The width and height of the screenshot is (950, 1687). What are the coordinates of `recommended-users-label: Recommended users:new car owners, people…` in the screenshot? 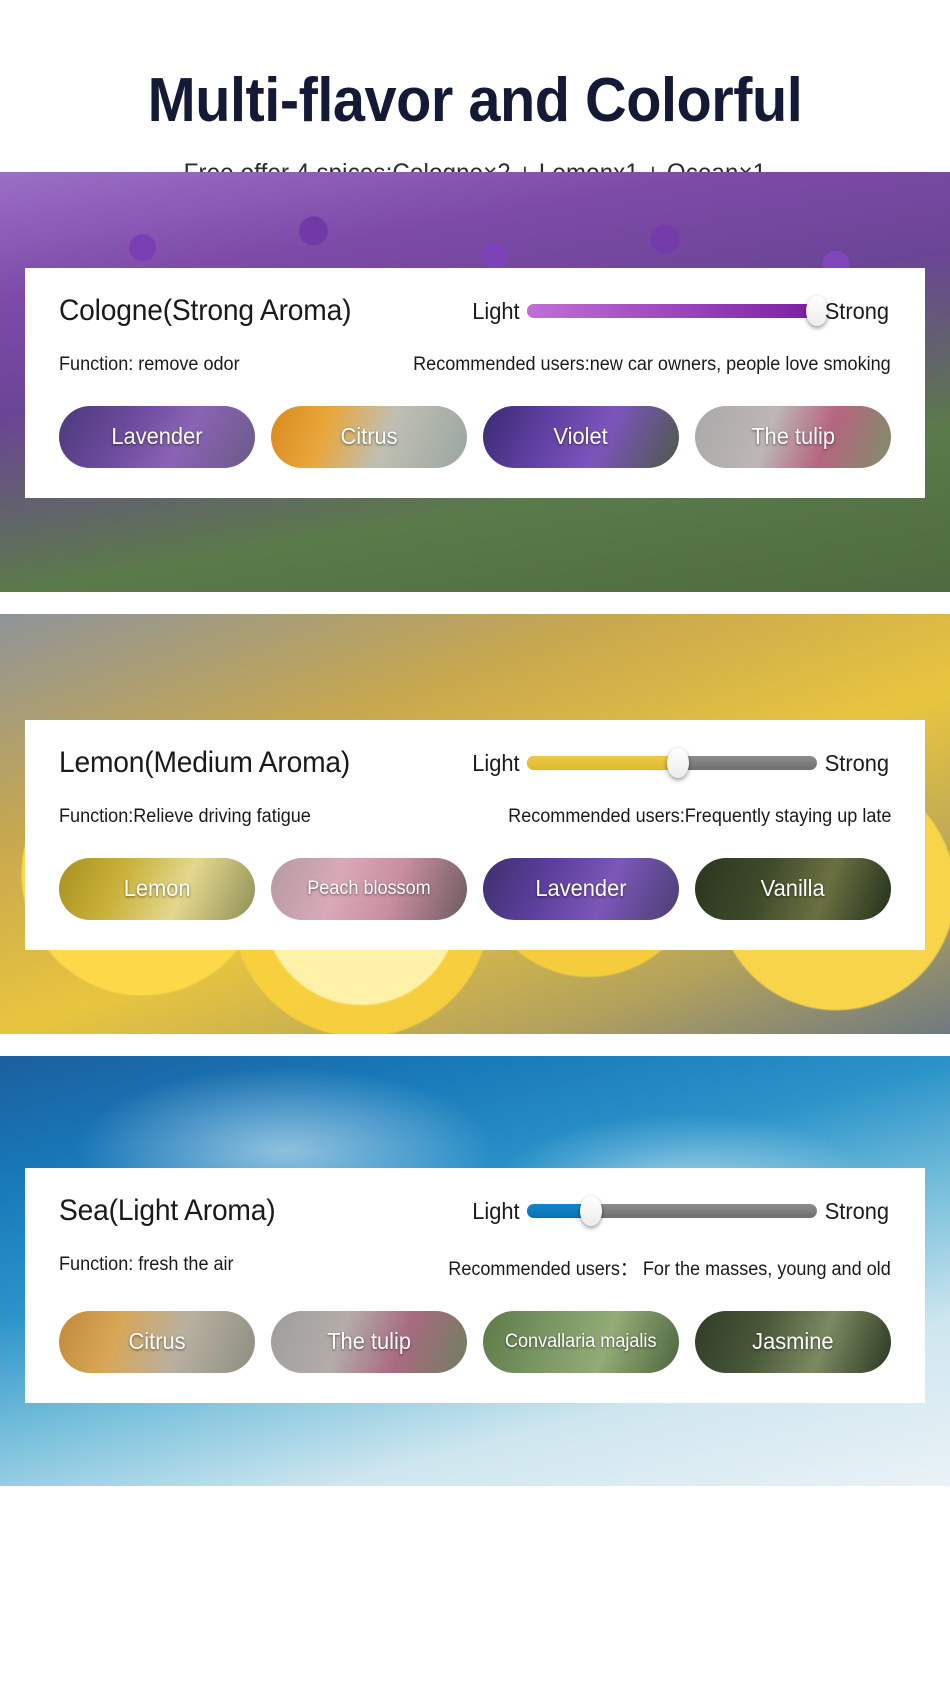 It's located at (652, 364).